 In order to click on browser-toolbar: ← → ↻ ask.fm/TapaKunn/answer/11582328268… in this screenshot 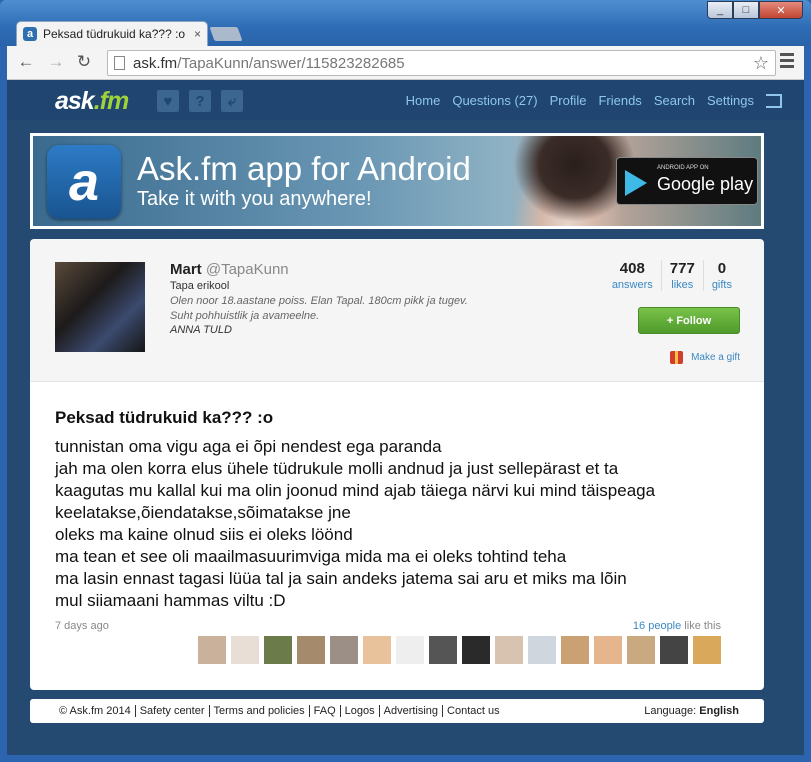, I will do `click(405, 63)`.